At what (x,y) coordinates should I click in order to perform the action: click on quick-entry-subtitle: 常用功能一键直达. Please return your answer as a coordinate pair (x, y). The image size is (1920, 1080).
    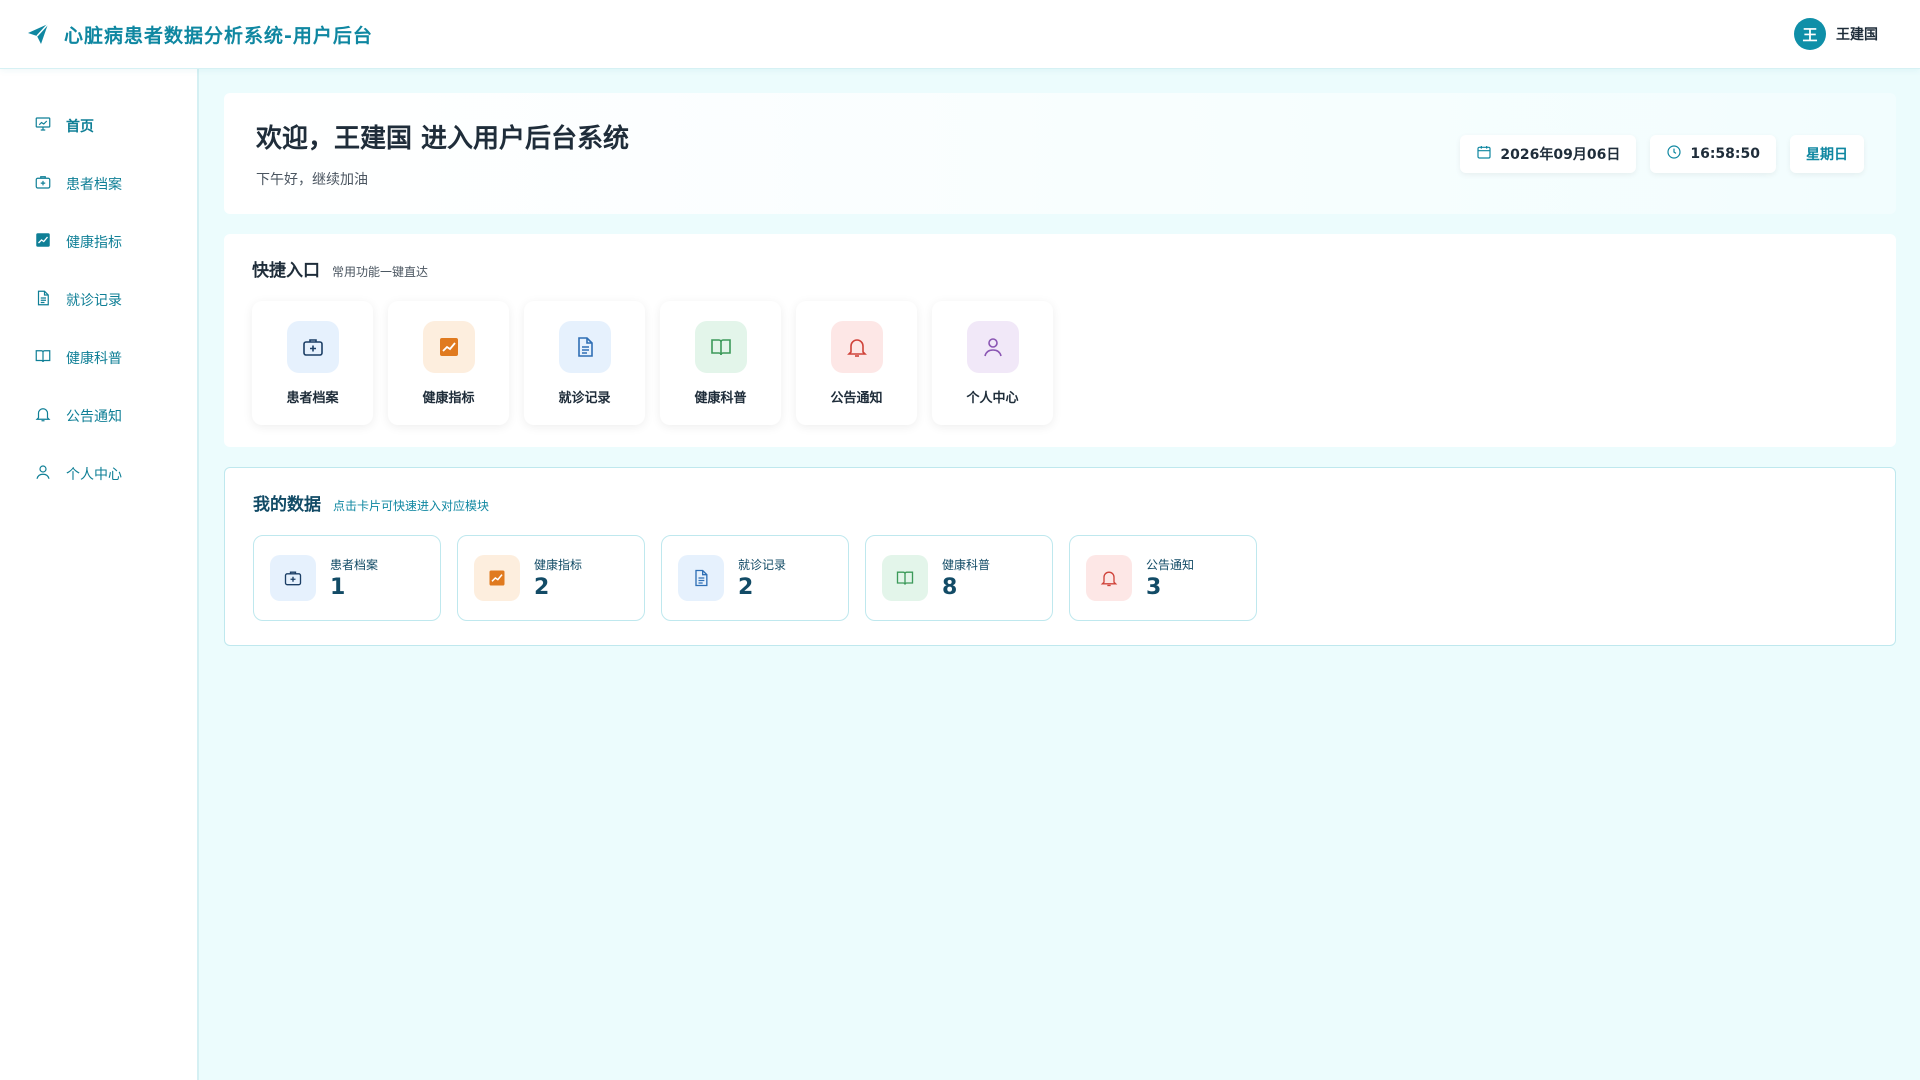
    Looking at the image, I should click on (380, 272).